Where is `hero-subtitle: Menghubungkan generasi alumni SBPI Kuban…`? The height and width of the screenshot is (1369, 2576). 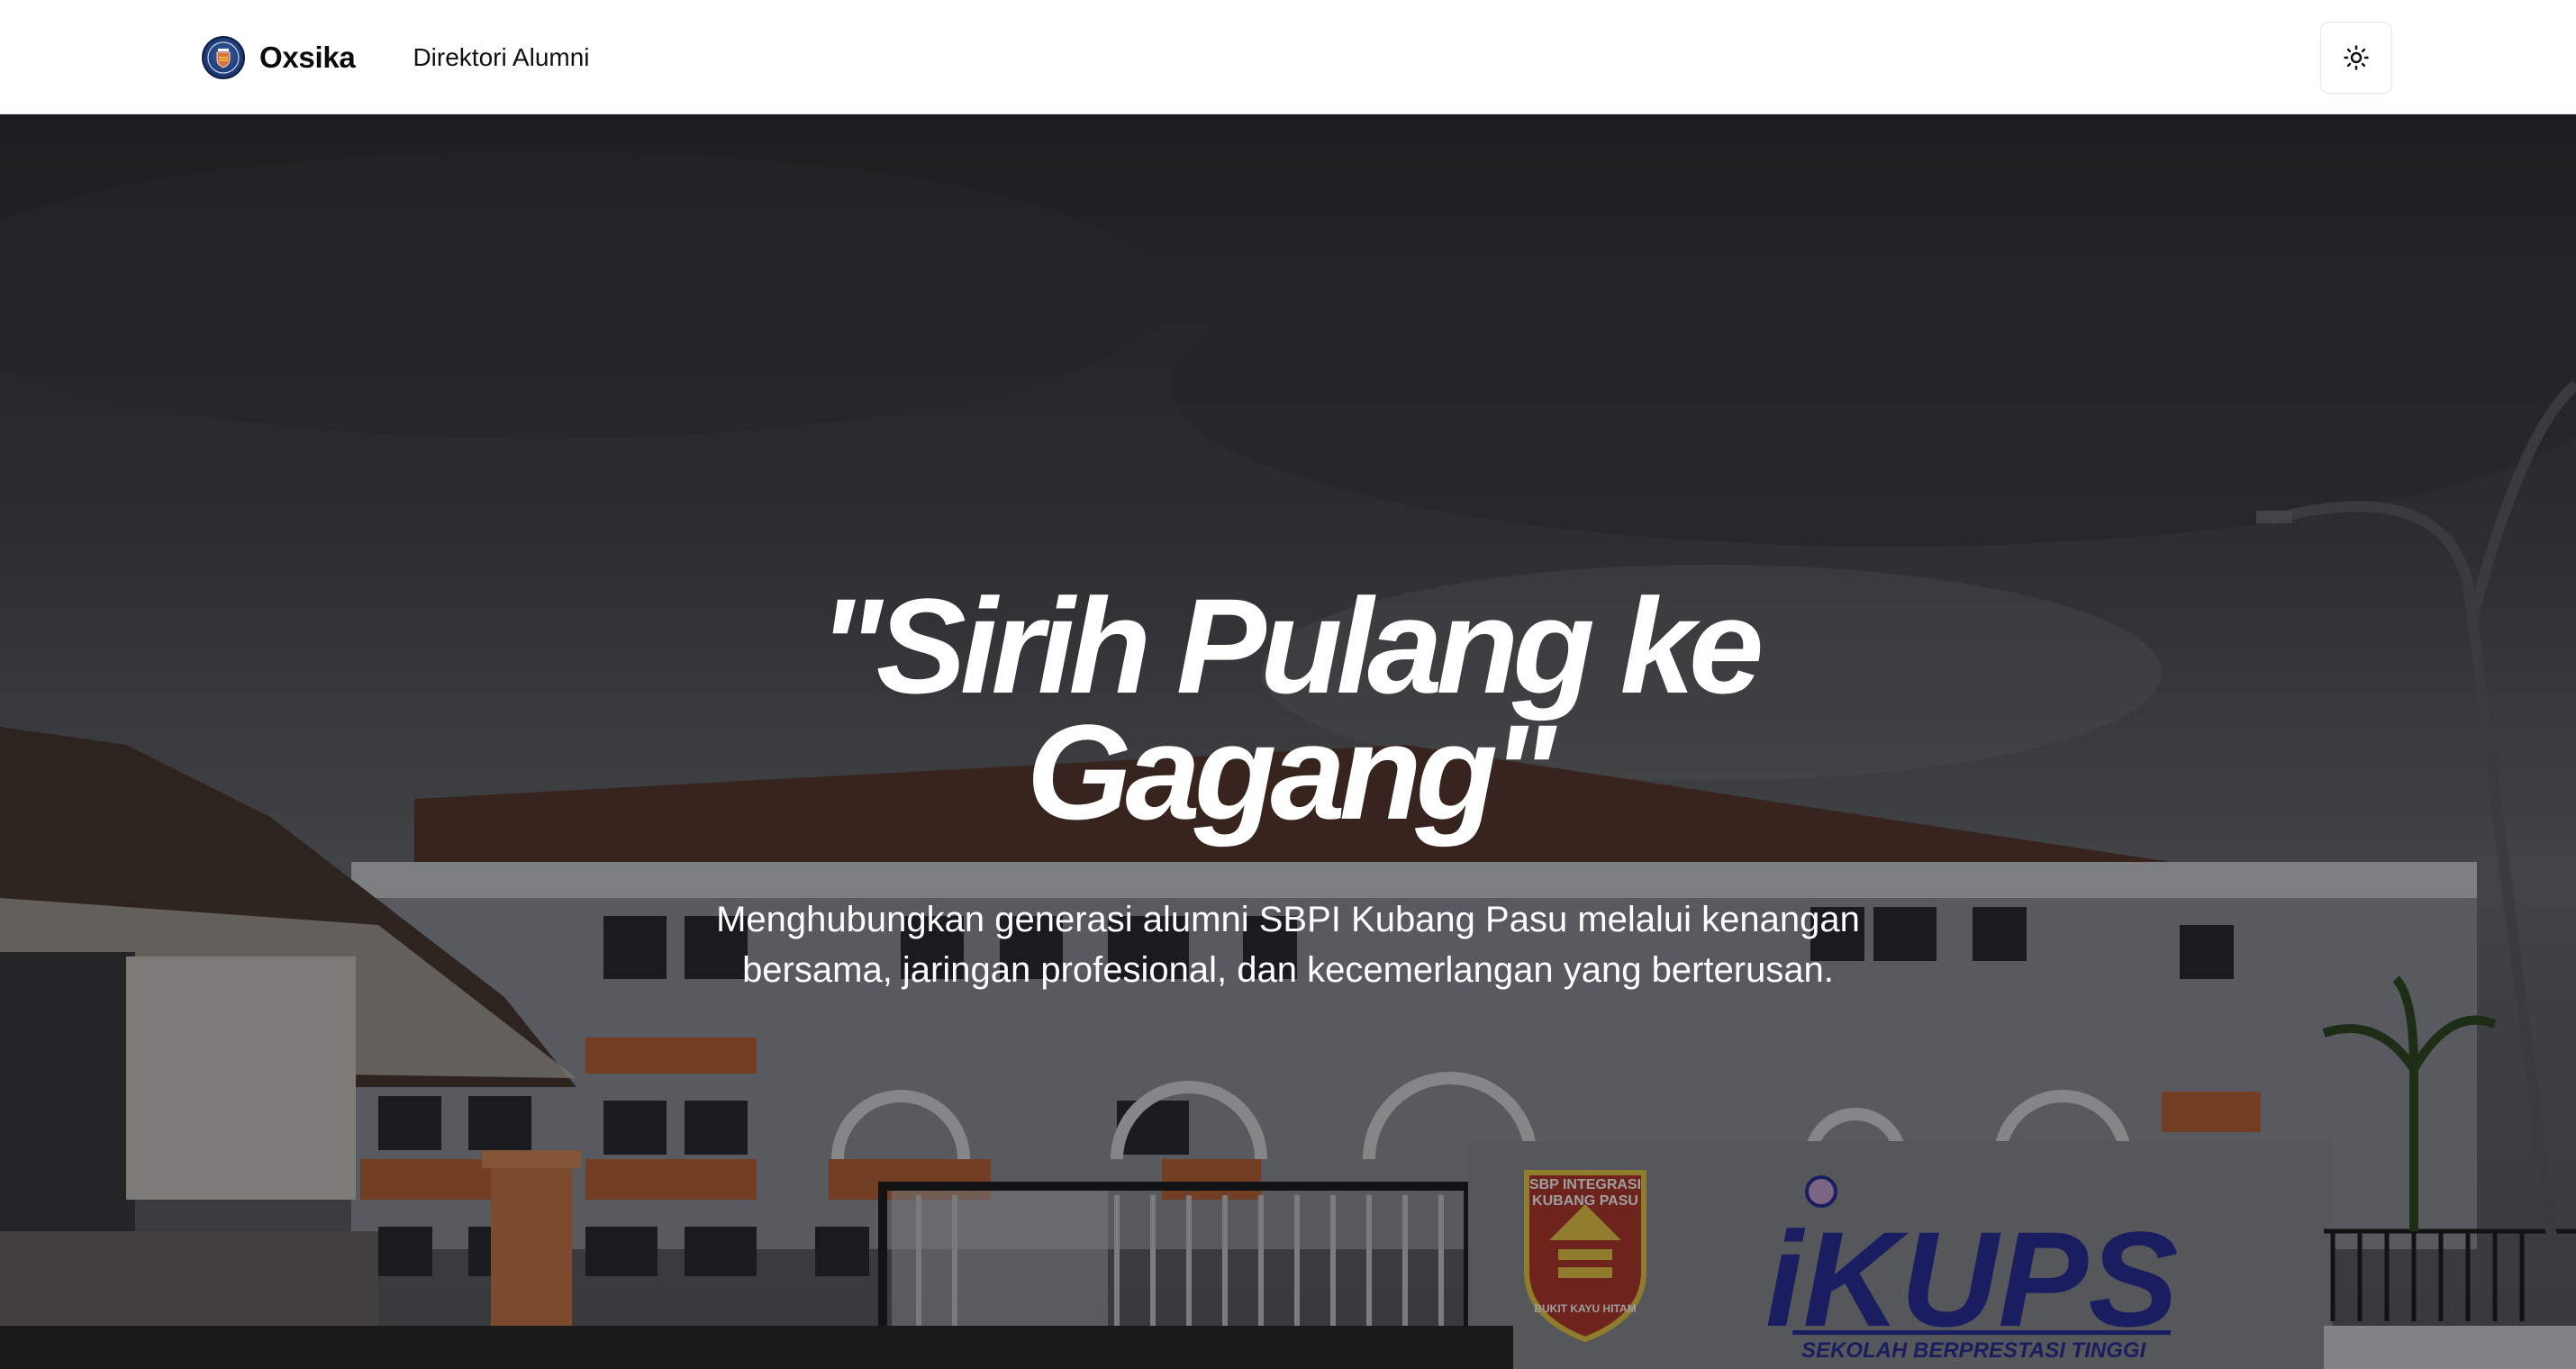 hero-subtitle: Menghubungkan generasi alumni SBPI Kuban… is located at coordinates (1288, 945).